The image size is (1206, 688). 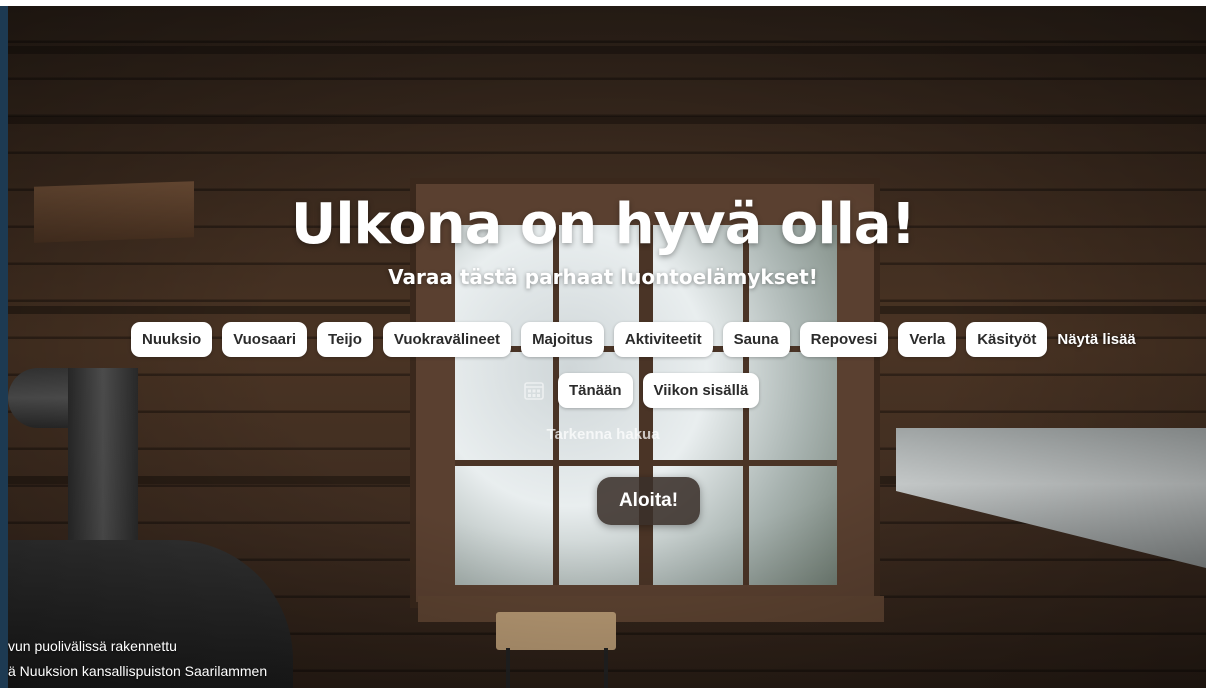 What do you see at coordinates (844, 339) in the screenshot?
I see `category-chip-repovesi: Repovesi` at bounding box center [844, 339].